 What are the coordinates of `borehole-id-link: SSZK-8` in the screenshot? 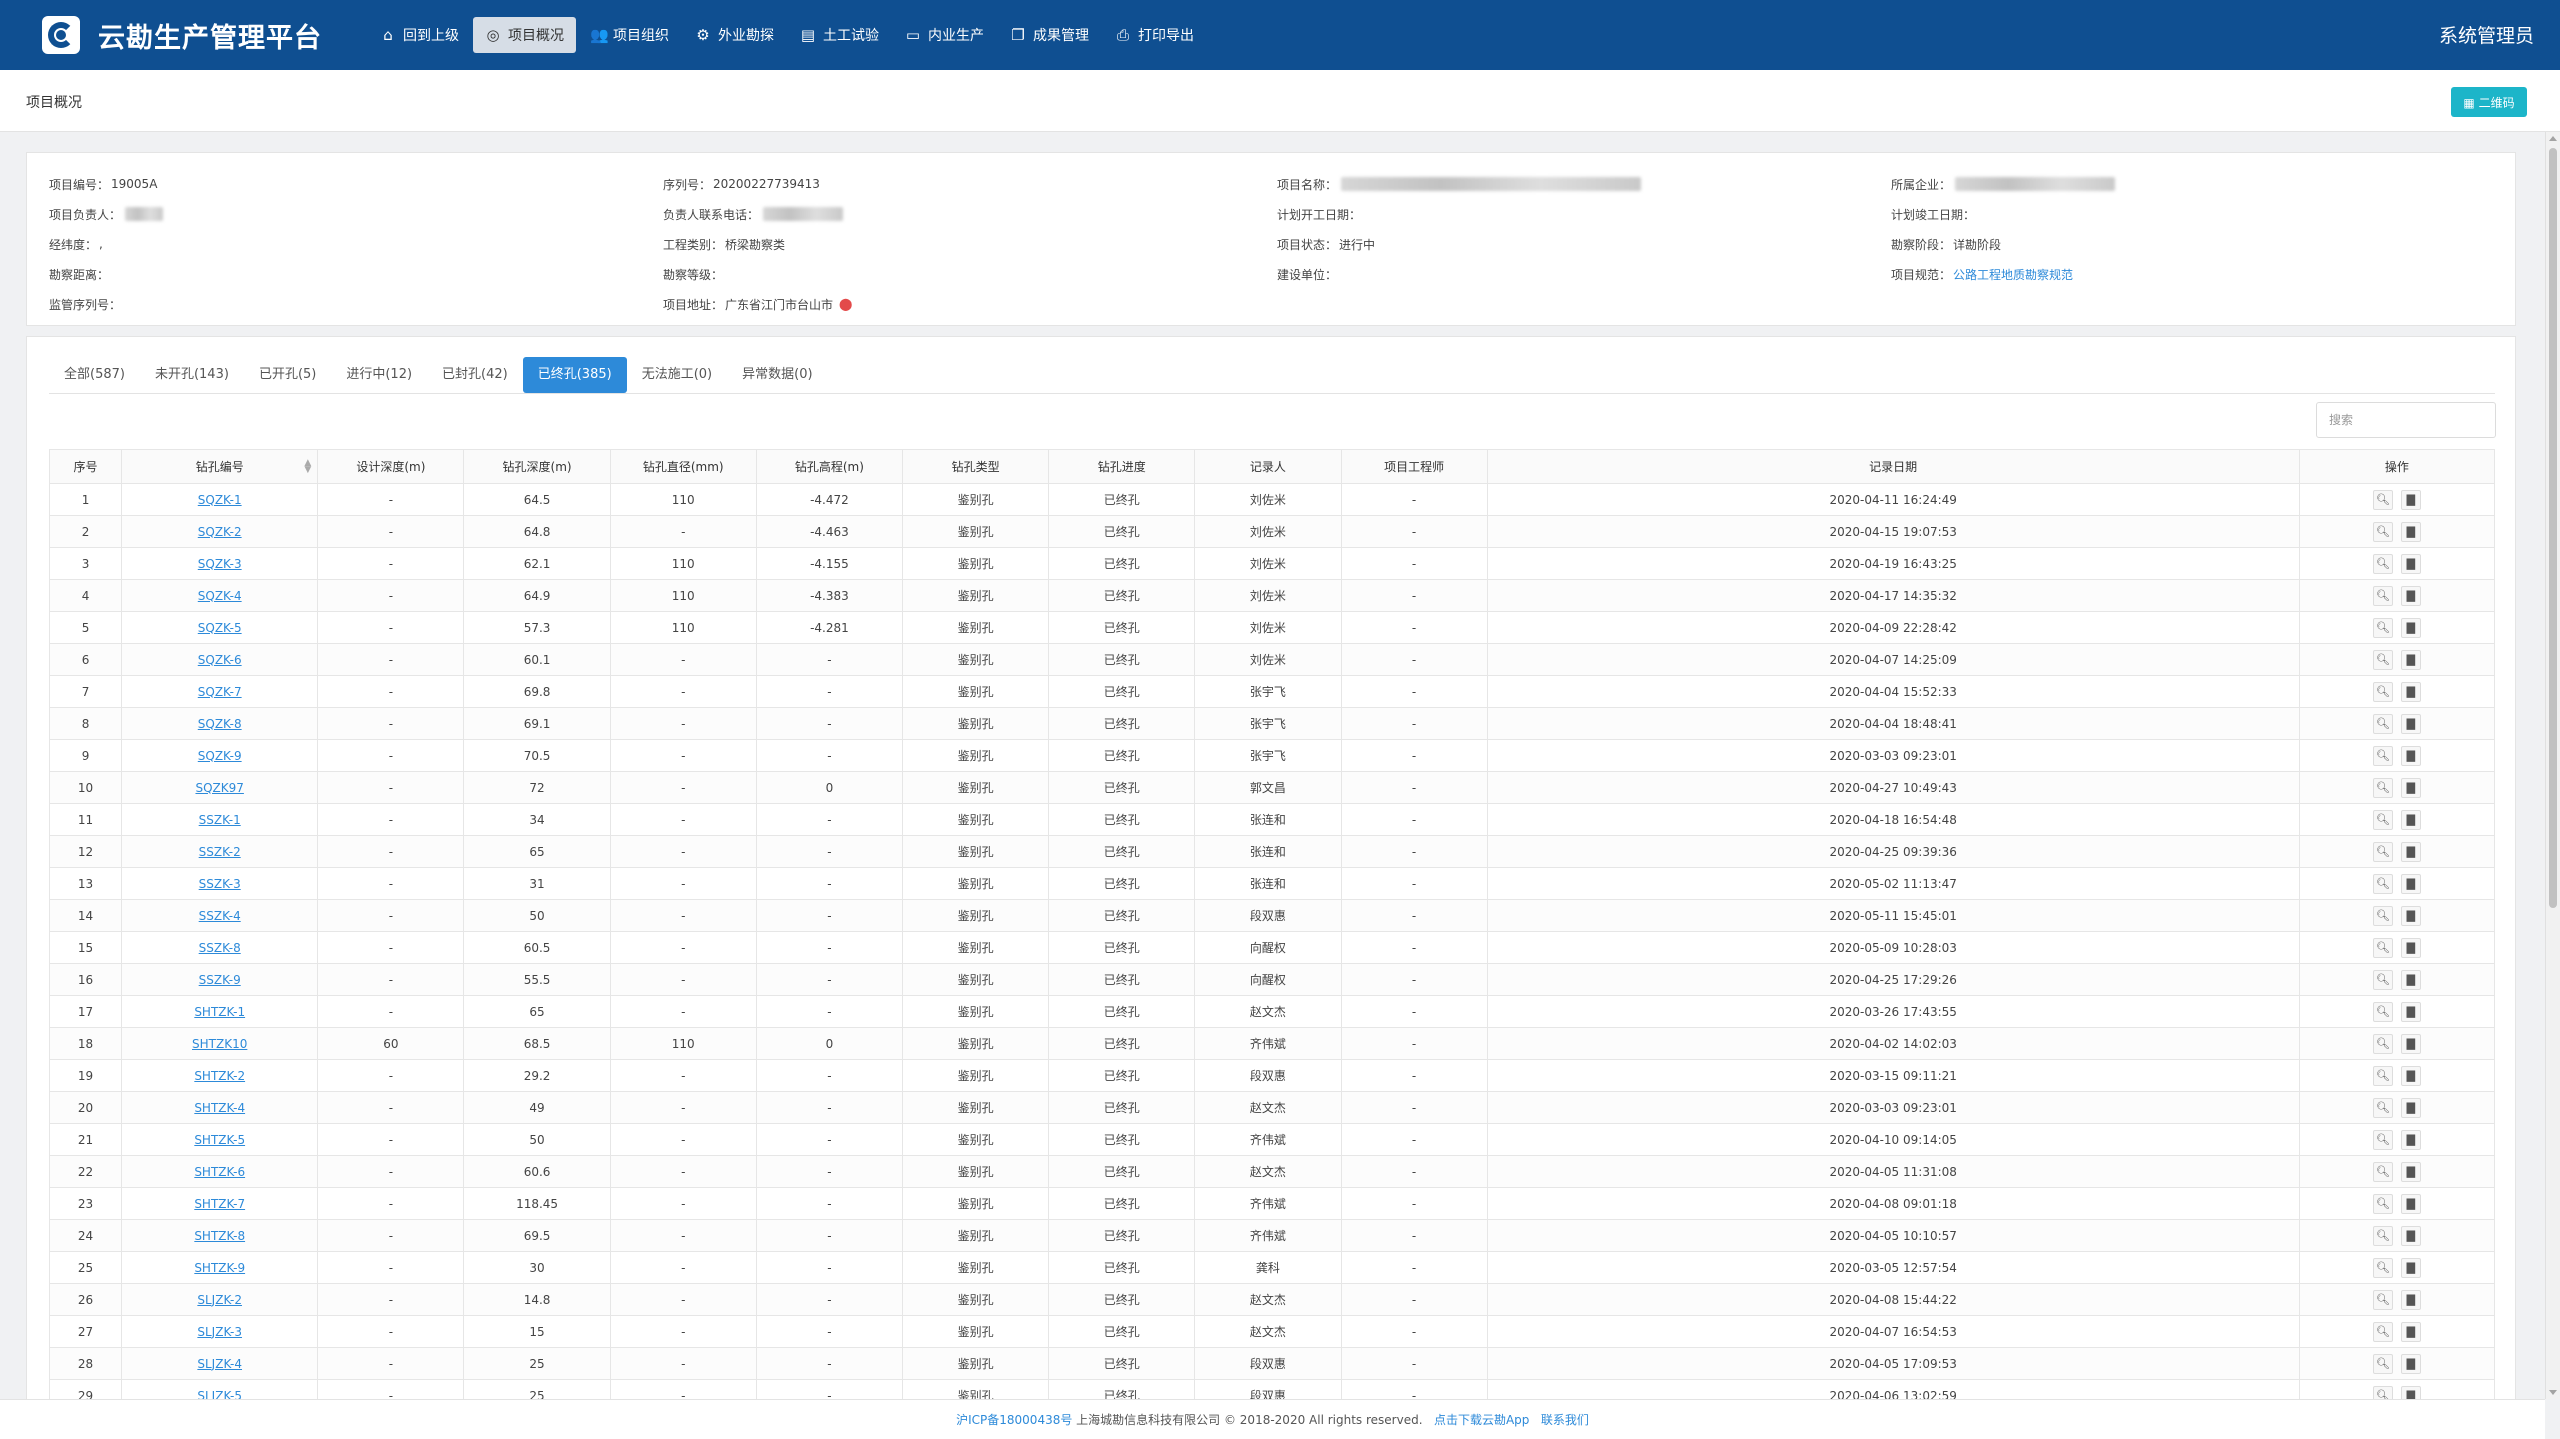 It's located at (220, 948).